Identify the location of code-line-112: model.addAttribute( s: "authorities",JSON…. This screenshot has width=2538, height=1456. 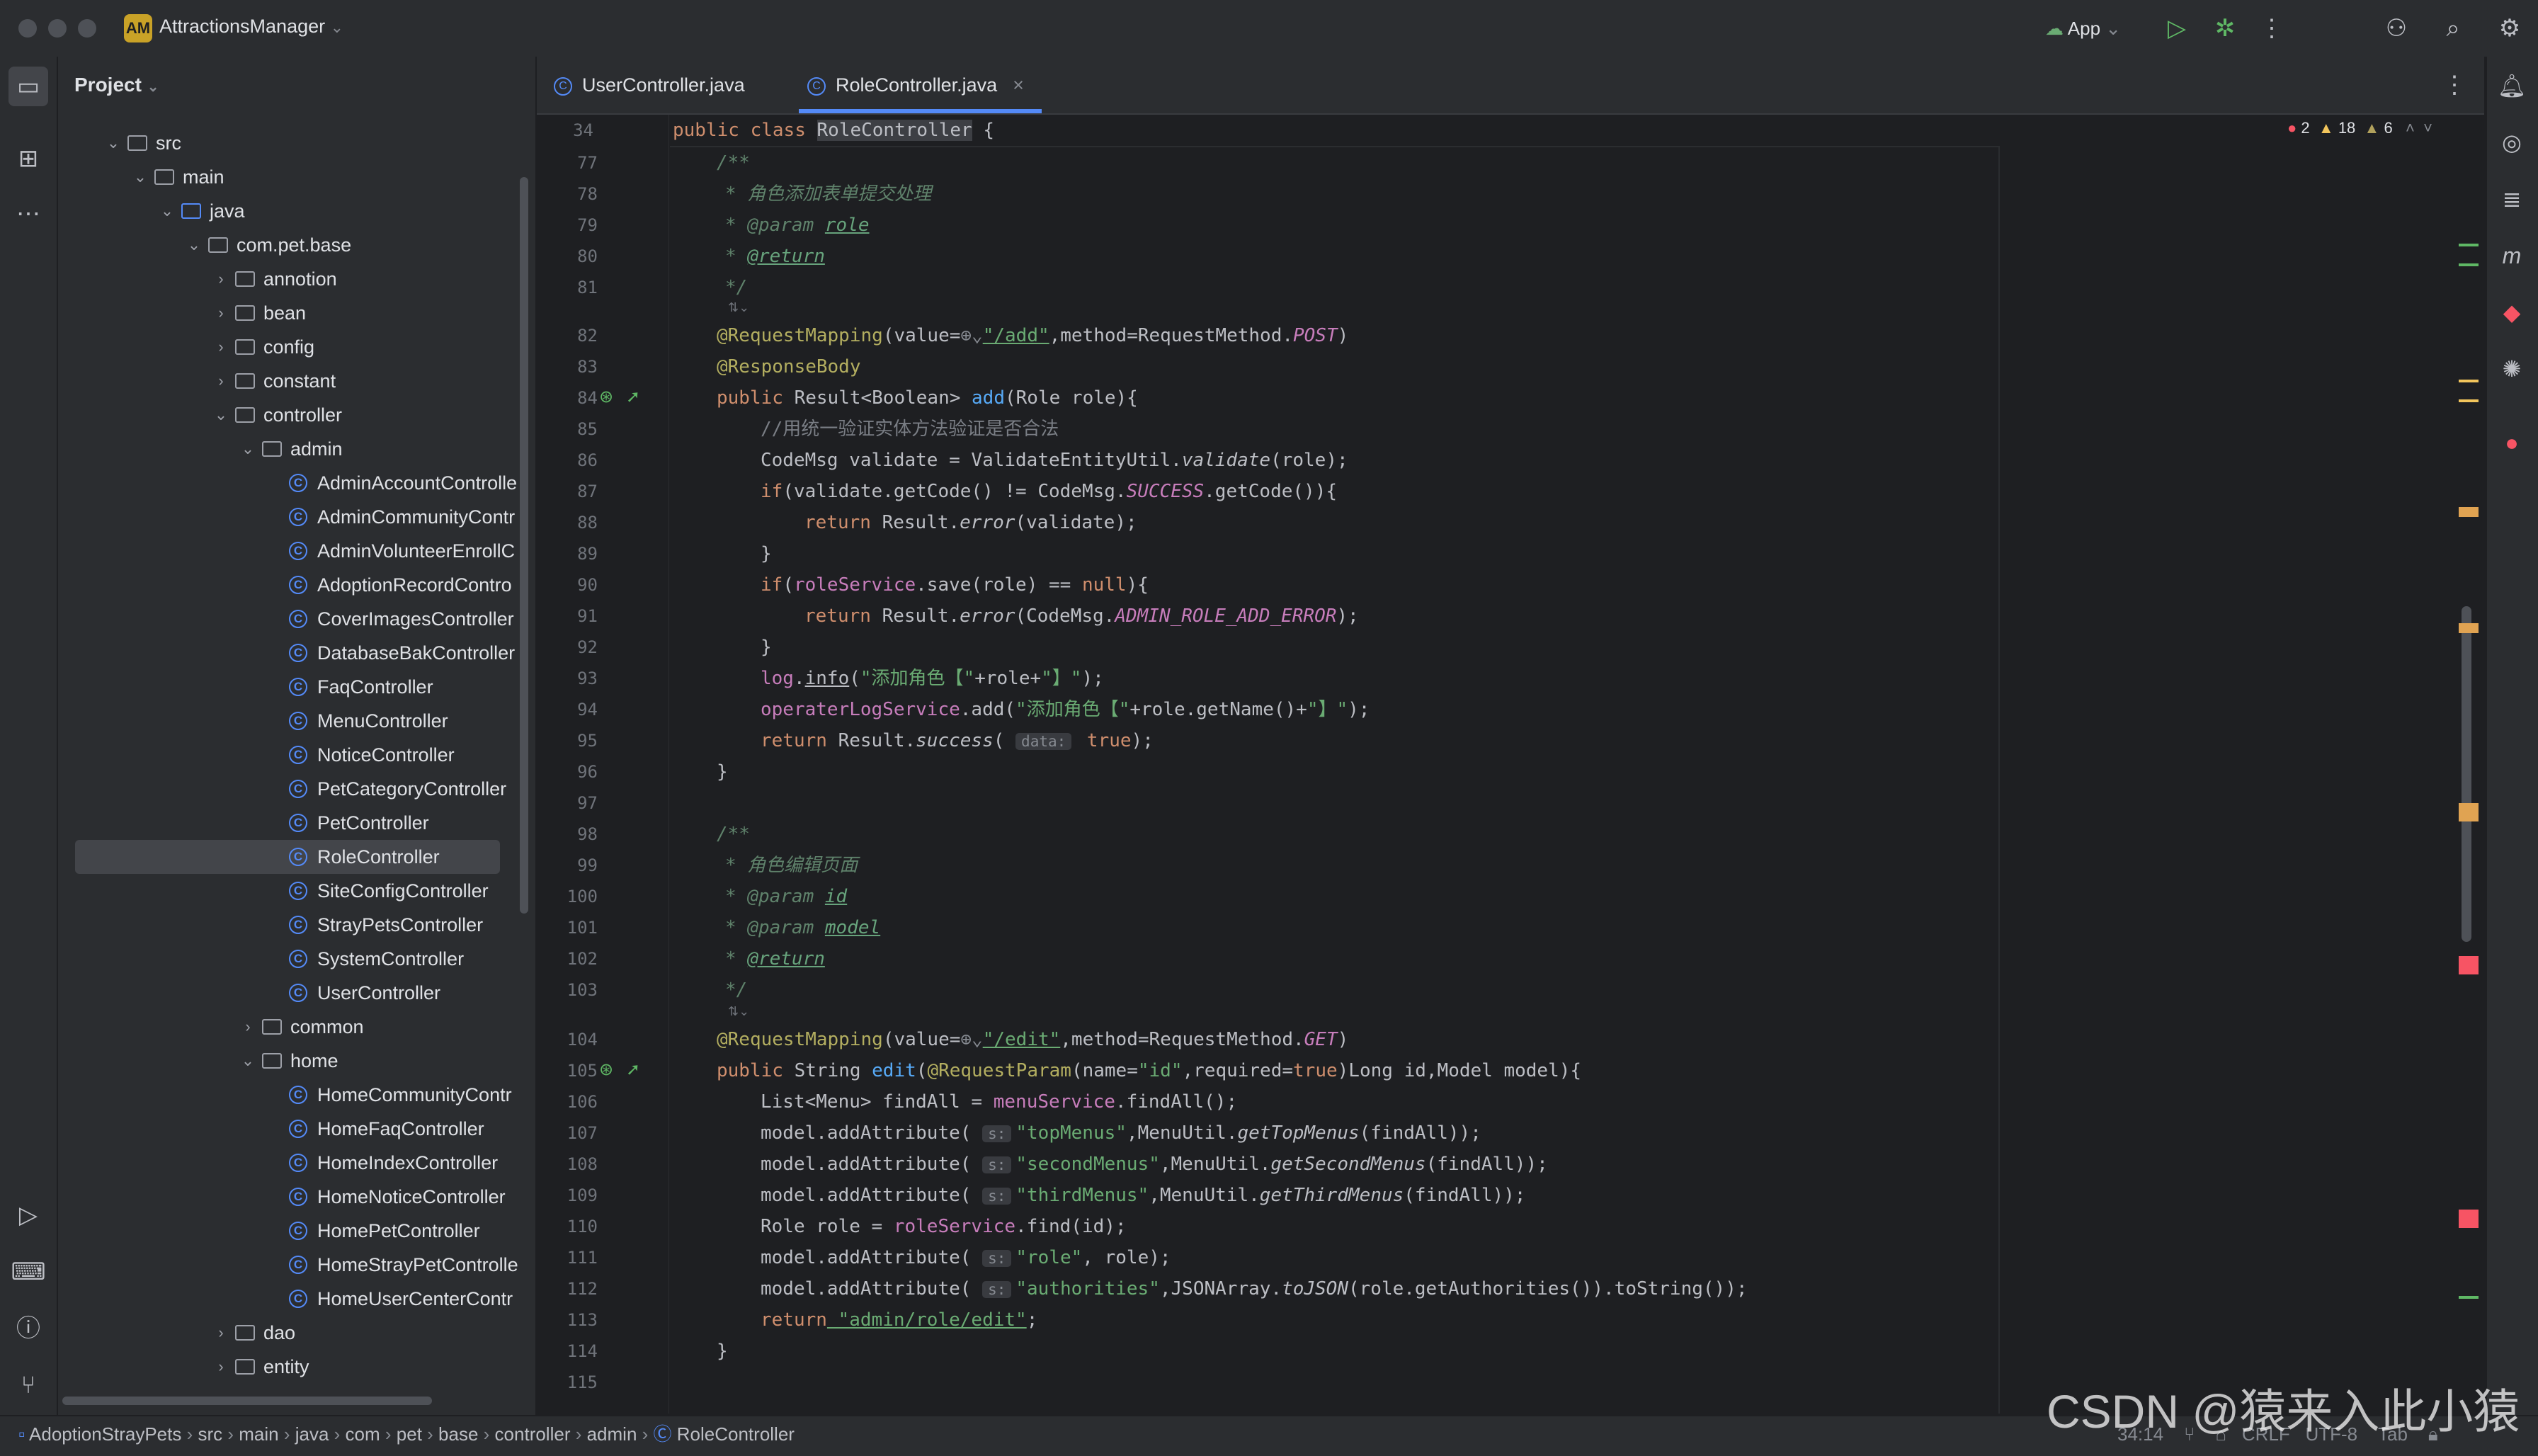
(1254, 1289).